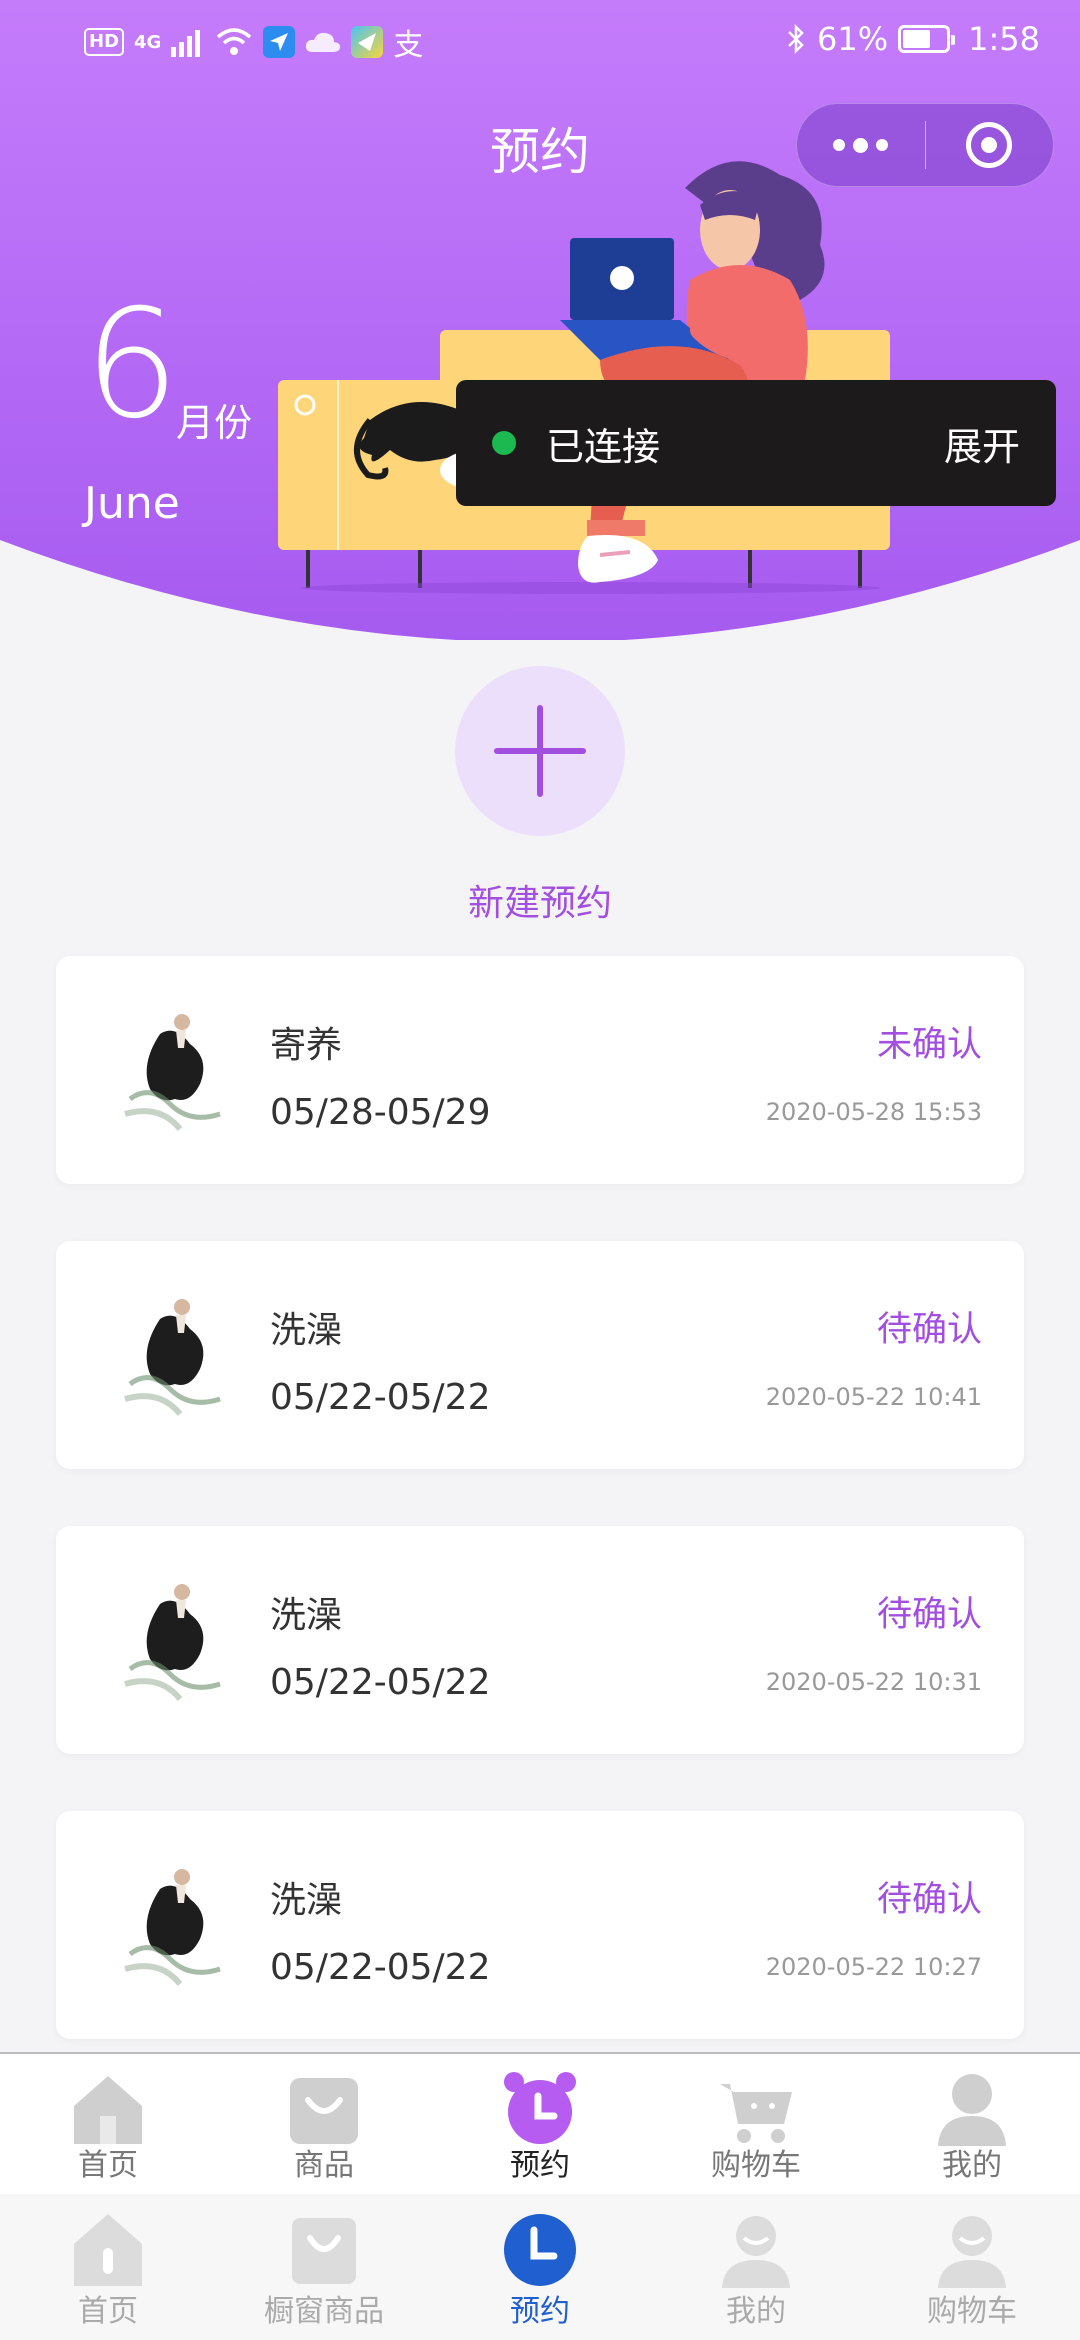 The height and width of the screenshot is (2340, 1080). I want to click on mini-program-capsule, so click(925, 145).